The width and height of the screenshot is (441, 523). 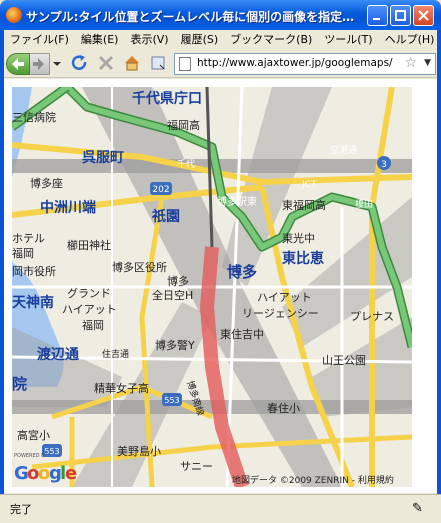 What do you see at coordinates (165, 216) in the screenshot?
I see `label-gion: 祇園` at bounding box center [165, 216].